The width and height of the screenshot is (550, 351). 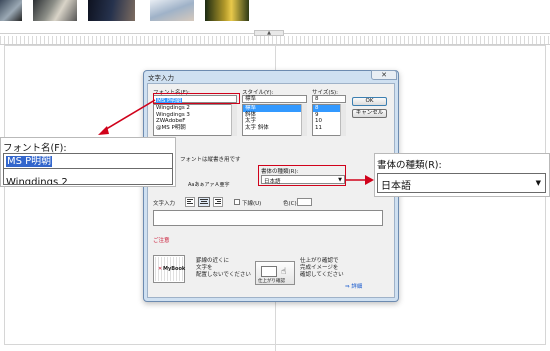 I want to click on callout-arrows, so click(x=236, y=142).